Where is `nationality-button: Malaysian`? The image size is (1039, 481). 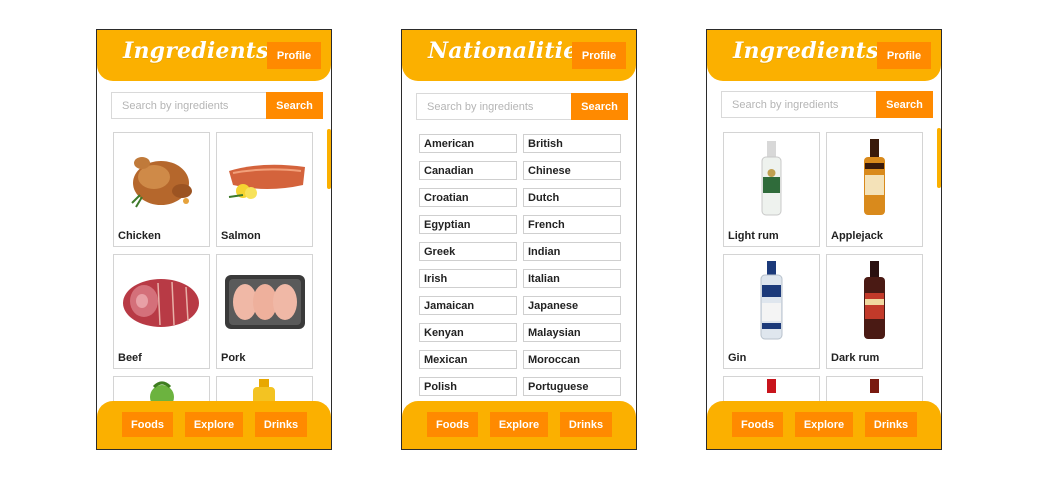 nationality-button: Malaysian is located at coordinates (572, 332).